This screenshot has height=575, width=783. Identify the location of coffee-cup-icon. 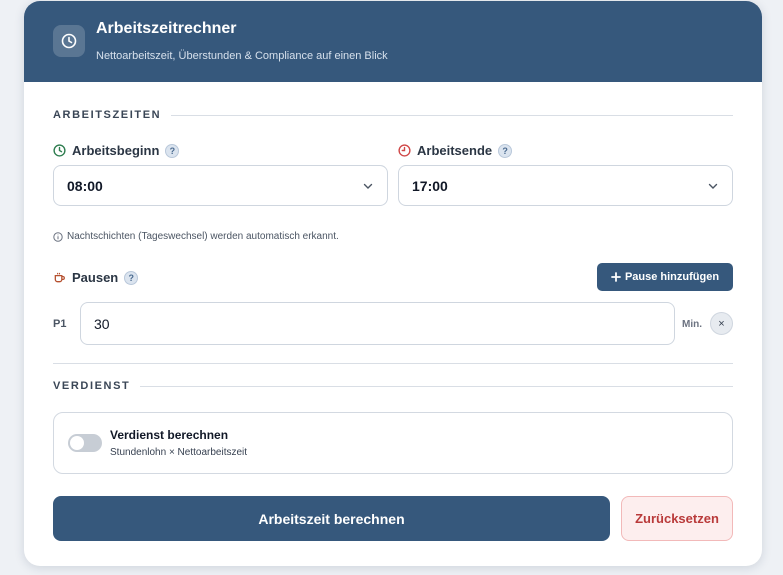
(59, 277).